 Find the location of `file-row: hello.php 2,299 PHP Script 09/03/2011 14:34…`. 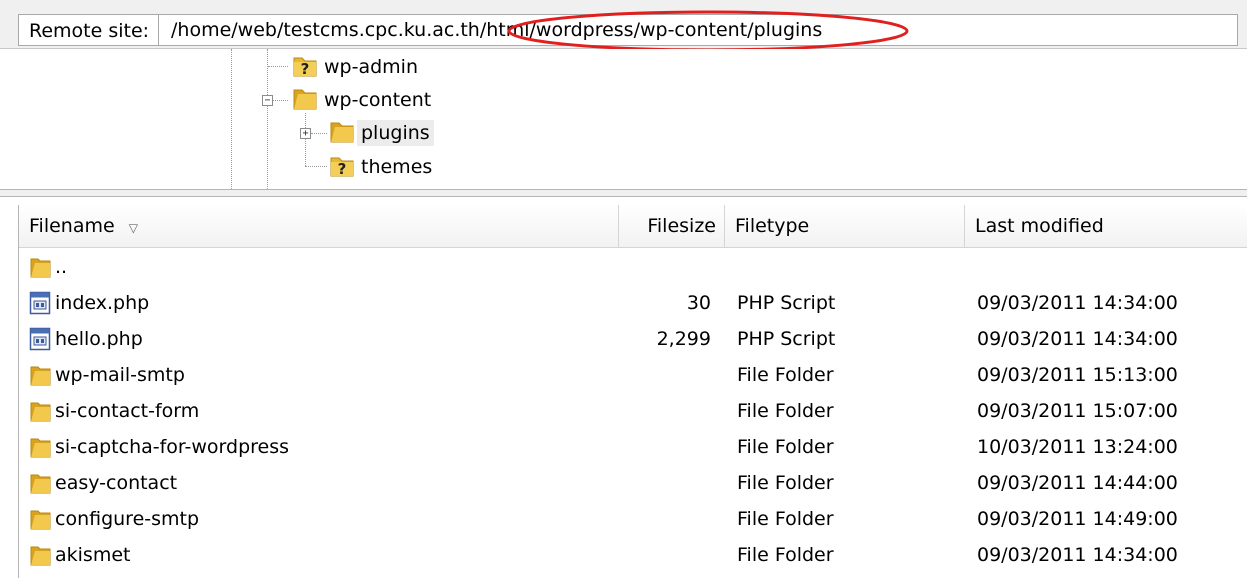

file-row: hello.php 2,299 PHP Script 09/03/2011 14:34… is located at coordinates (633, 339).